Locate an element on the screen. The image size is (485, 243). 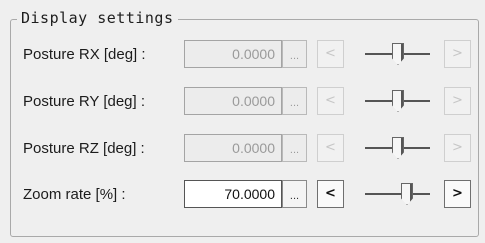
posture-ry-input: 0.0000 is located at coordinates (233, 101).